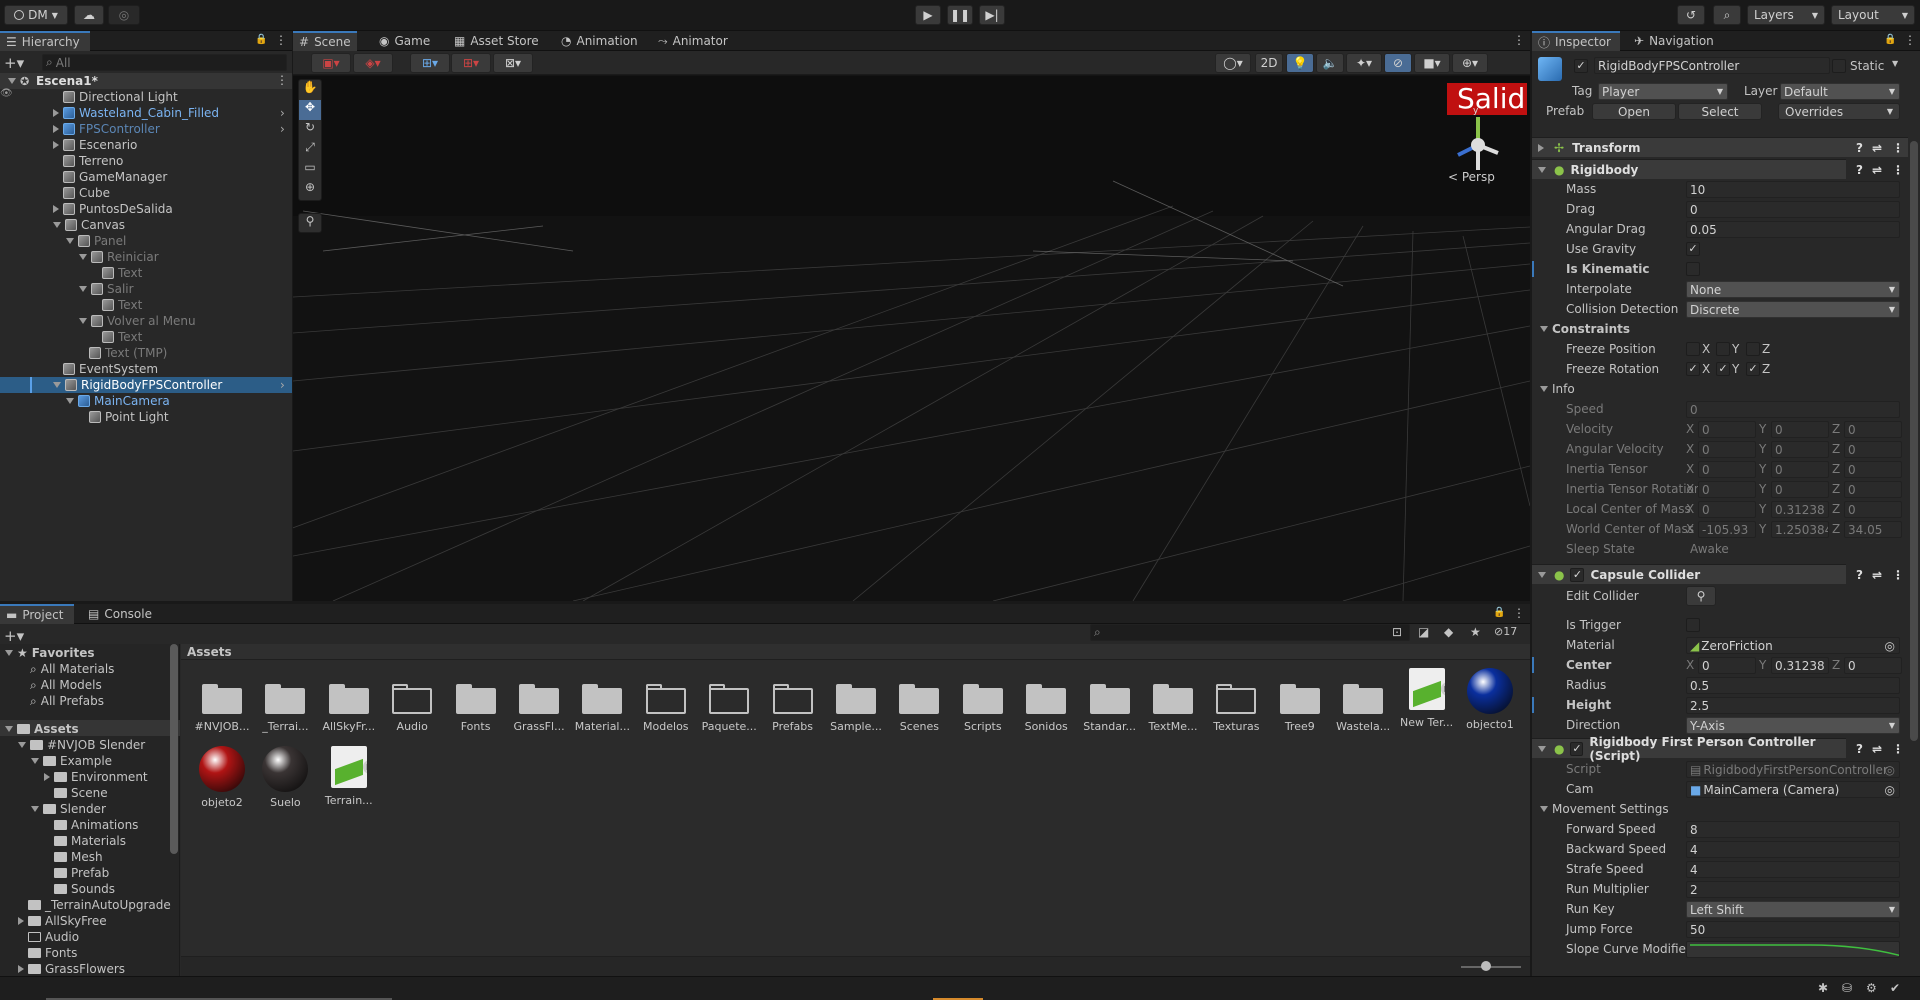 The height and width of the screenshot is (1000, 1920). I want to click on asset-item: Scripts, so click(983, 700).